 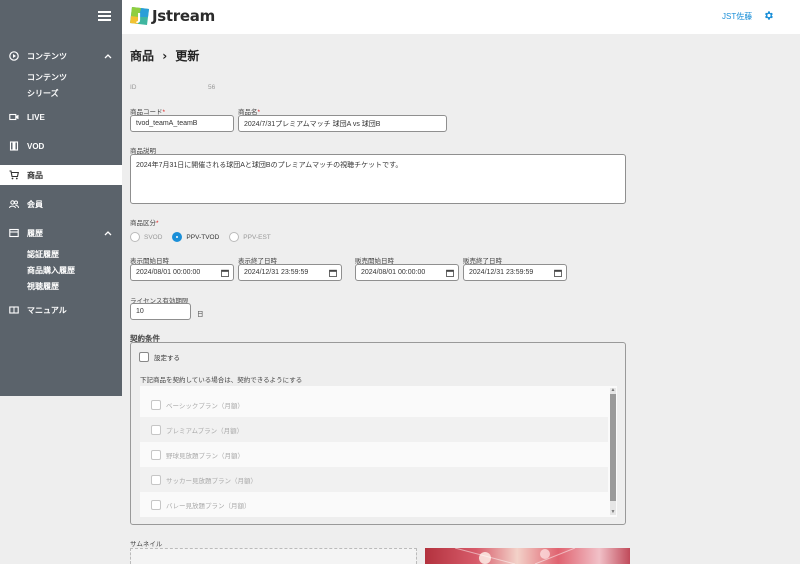 I want to click on sidebar-item-live: LIVE, so click(x=61, y=117).